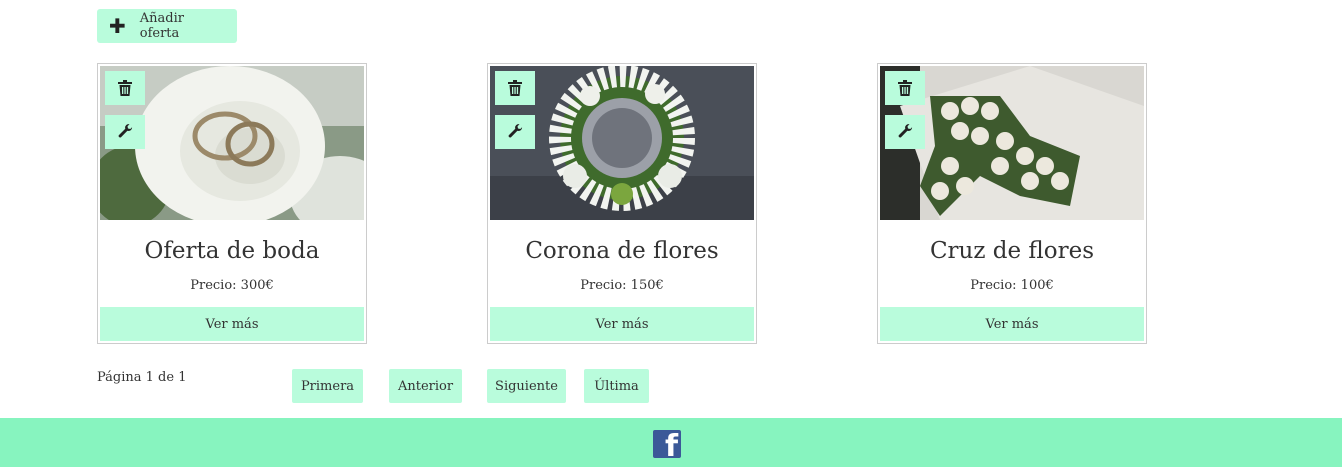 The height and width of the screenshot is (467, 1342). I want to click on offer-title: Oferta de boda, so click(232, 251).